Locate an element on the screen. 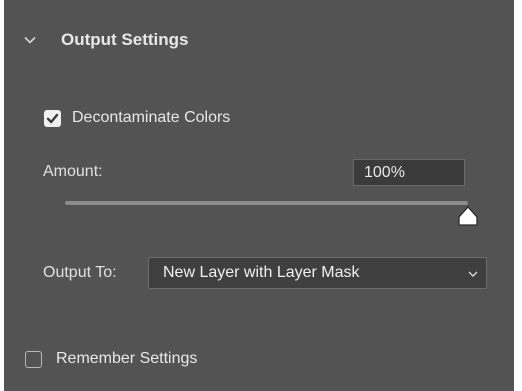 Image resolution: width=522 pixels, height=391 pixels. output-to-value: New Layer with Layer Mask is located at coordinates (261, 272).